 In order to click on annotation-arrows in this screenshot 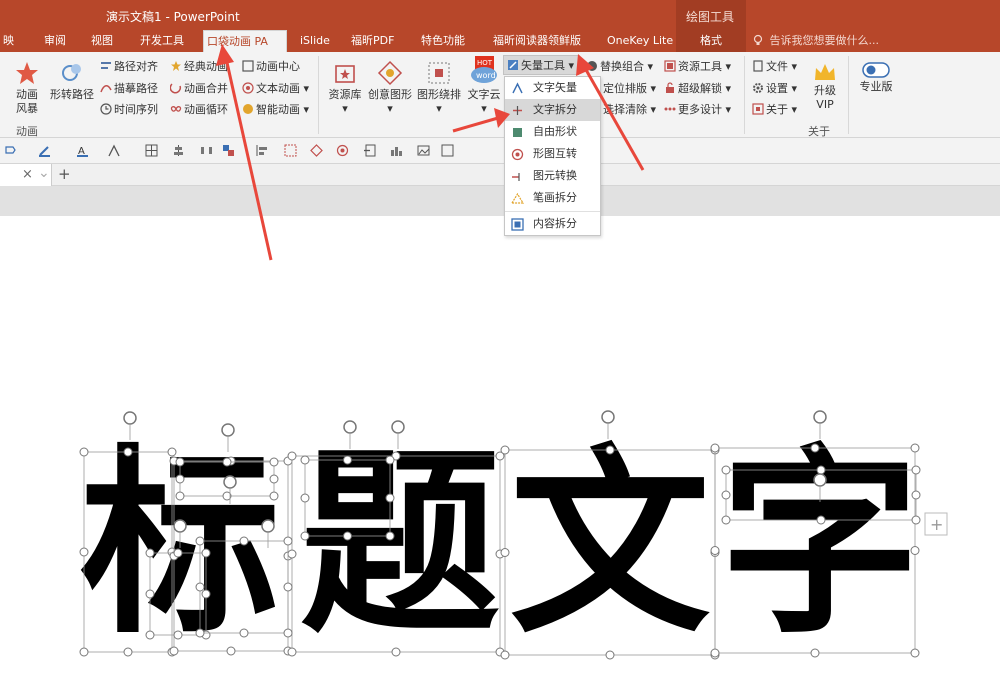, I will do `click(430, 152)`.